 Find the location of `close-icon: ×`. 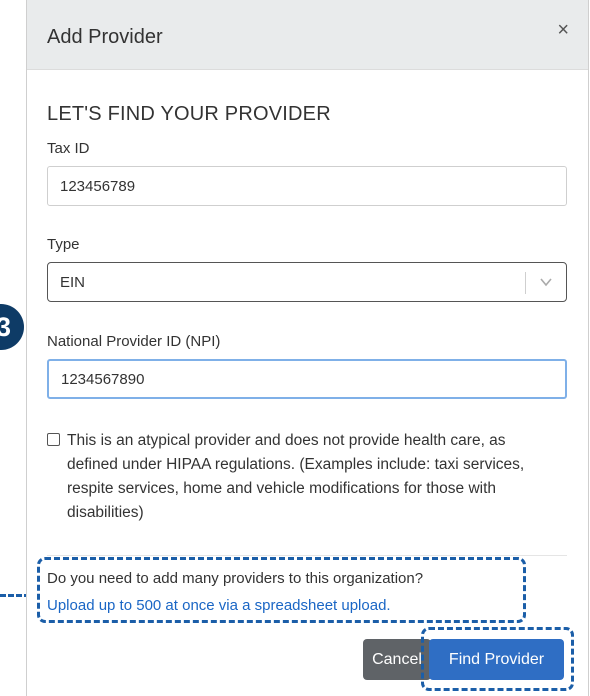

close-icon: × is located at coordinates (563, 30).